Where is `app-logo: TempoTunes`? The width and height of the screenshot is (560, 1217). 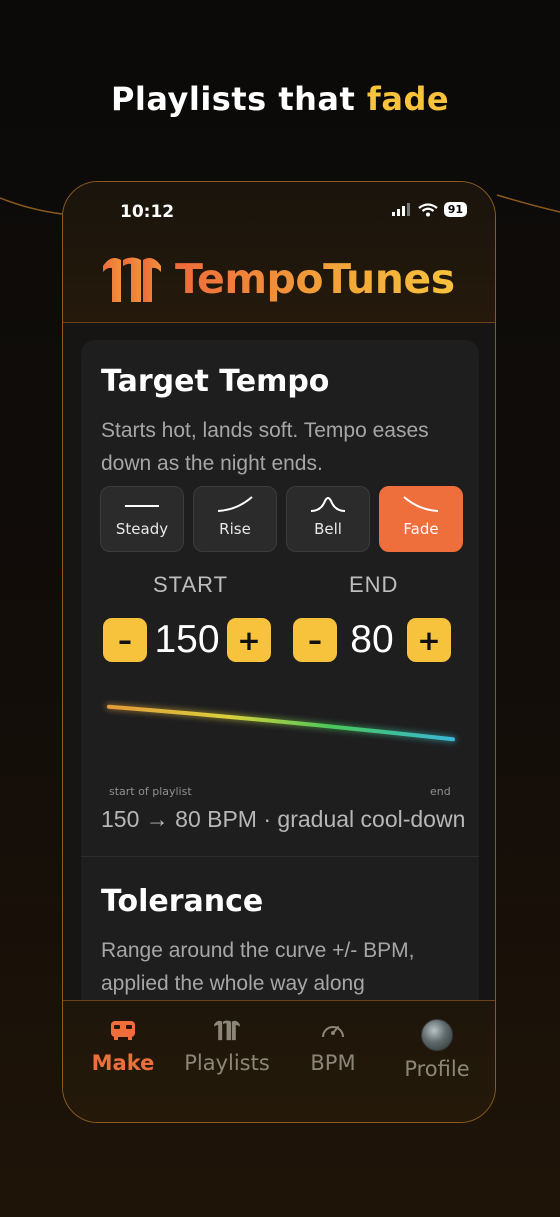
app-logo: TempoTunes is located at coordinates (278, 279).